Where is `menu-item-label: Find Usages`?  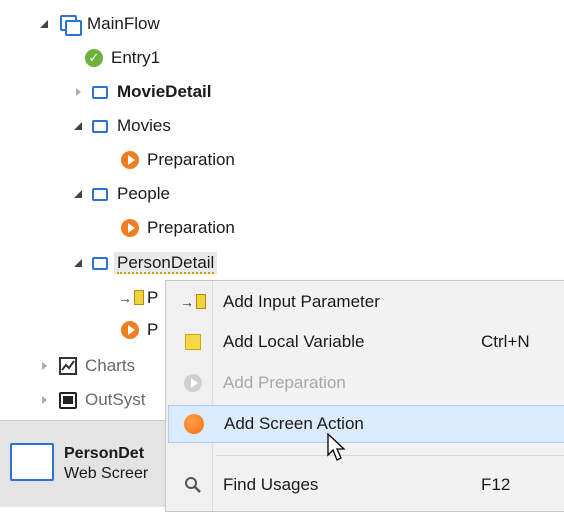
menu-item-label: Find Usages is located at coordinates (271, 484).